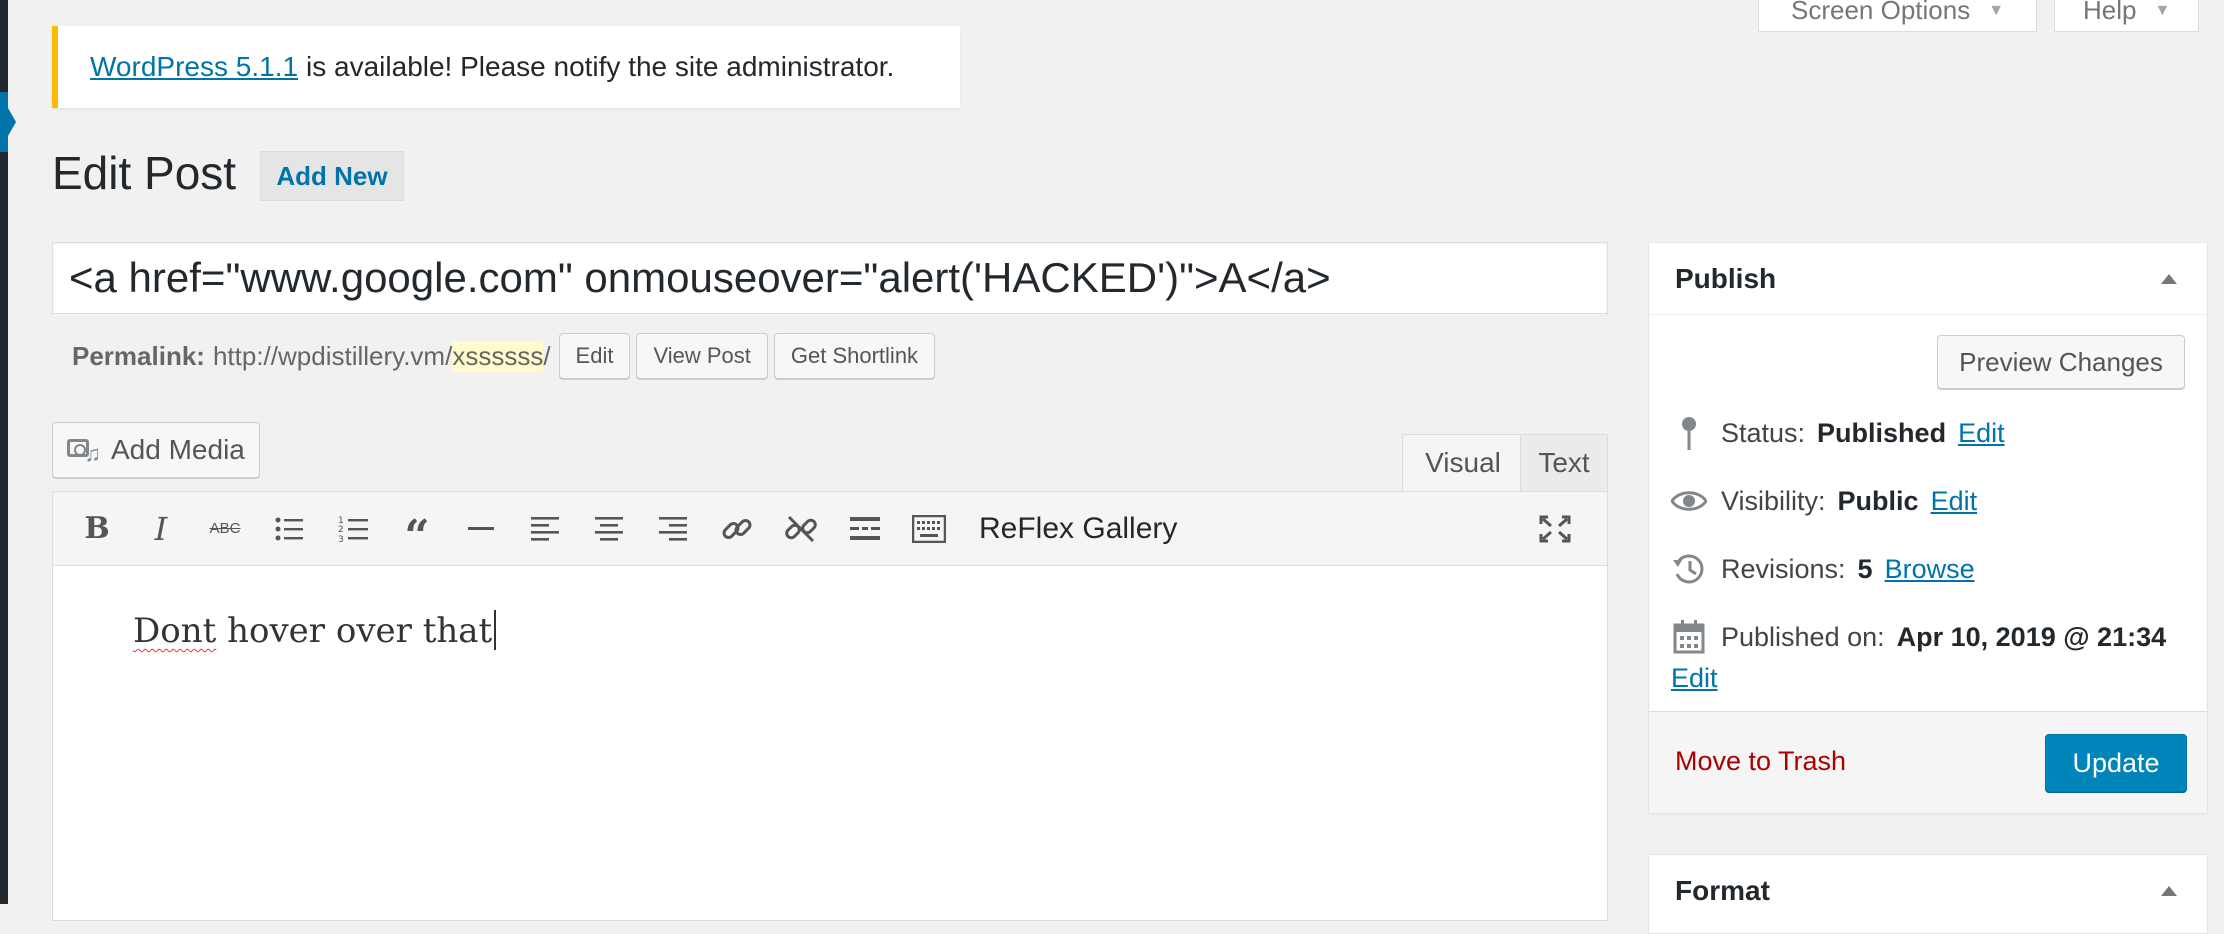  Describe the element at coordinates (175, 631) in the screenshot. I see `misspelled-word: Dont` at that location.